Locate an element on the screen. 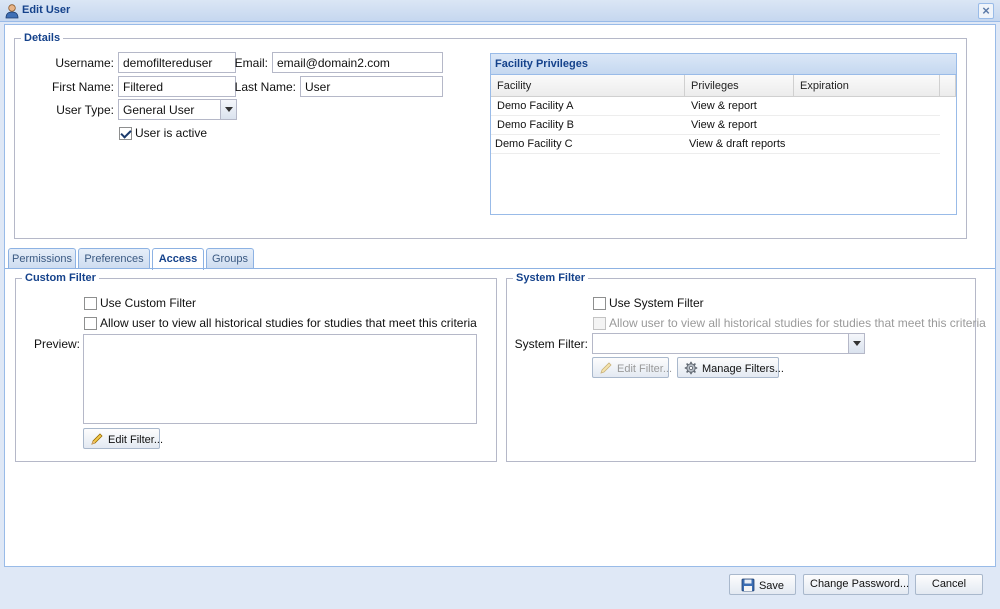 Image resolution: width=1000 pixels, height=609 pixels. first-name-input is located at coordinates (177, 86).